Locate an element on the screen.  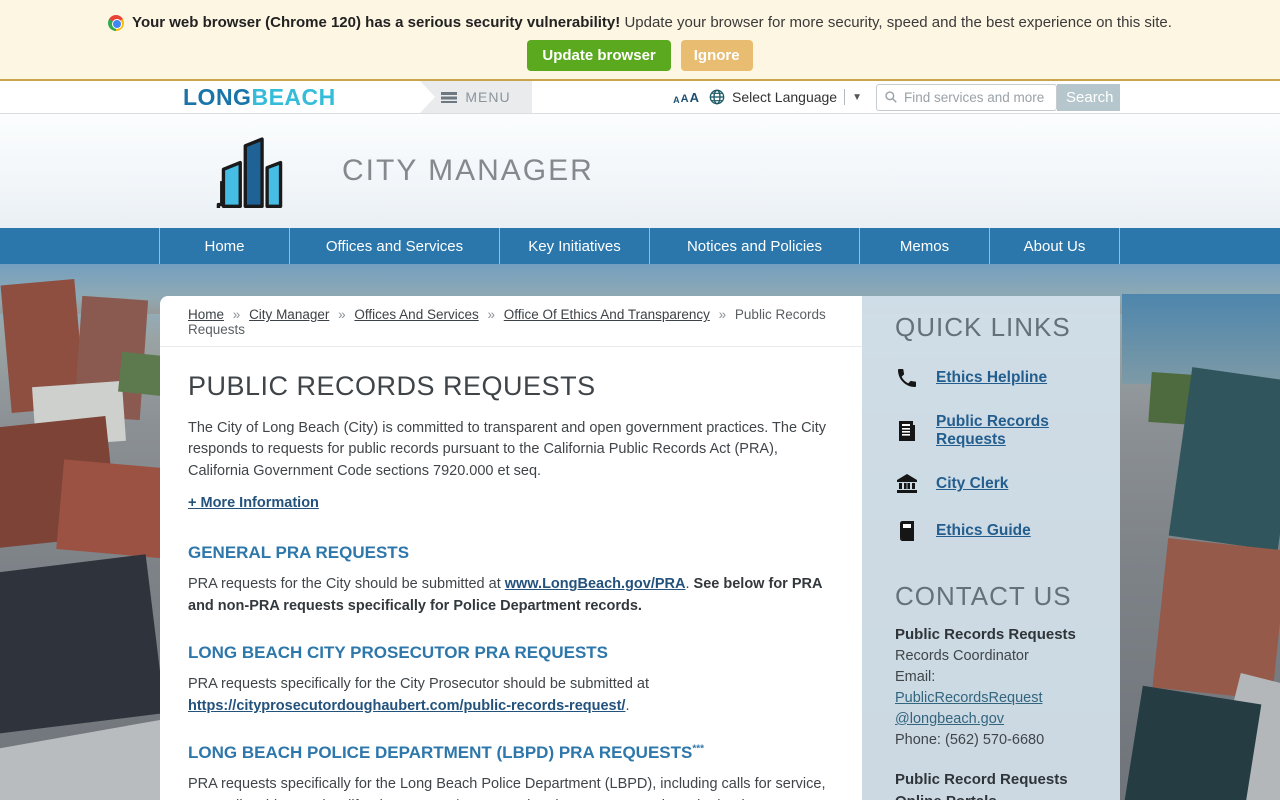
longbeach-logo: LONGBEACH is located at coordinates (259, 97).